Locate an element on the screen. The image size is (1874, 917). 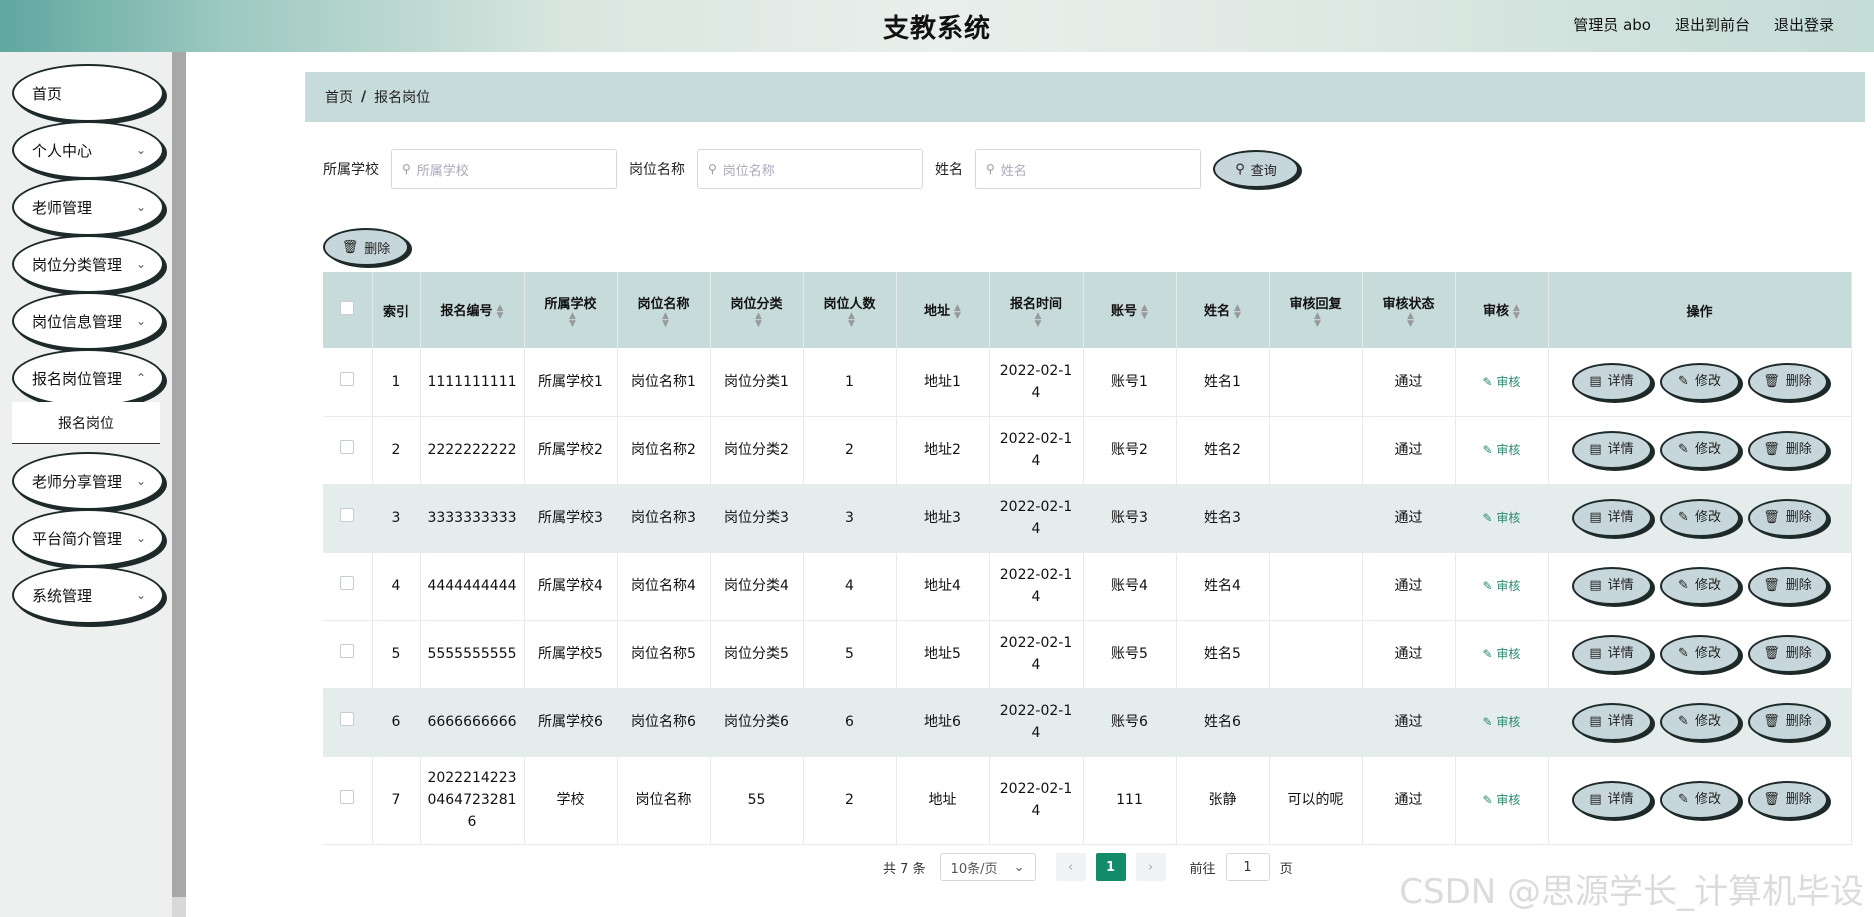
page-number-current: 1 is located at coordinates (1110, 867).